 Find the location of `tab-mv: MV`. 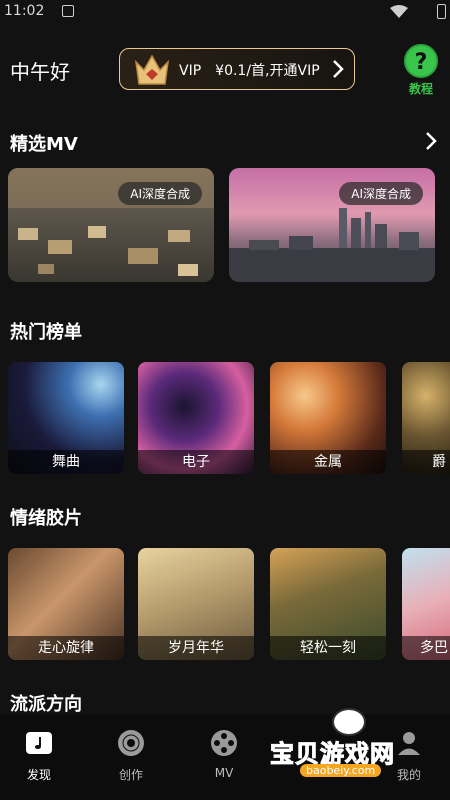

tab-mv: MV is located at coordinates (224, 754).